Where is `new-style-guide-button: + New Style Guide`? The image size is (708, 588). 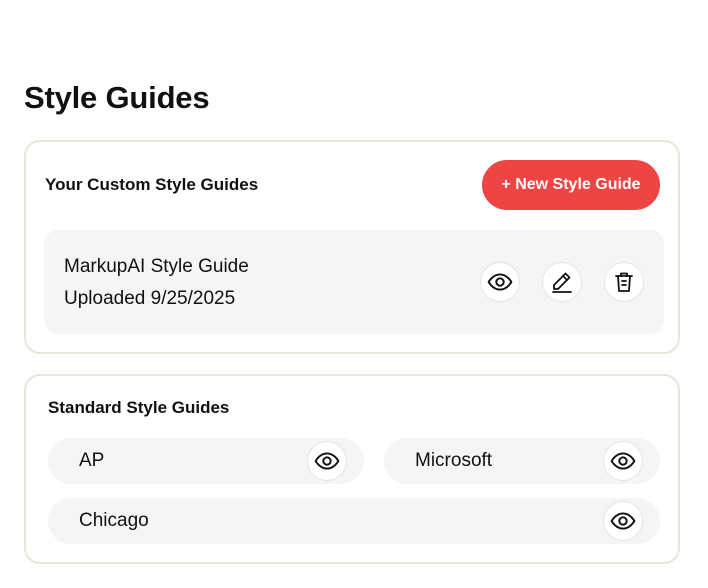
new-style-guide-button: + New Style Guide is located at coordinates (571, 185).